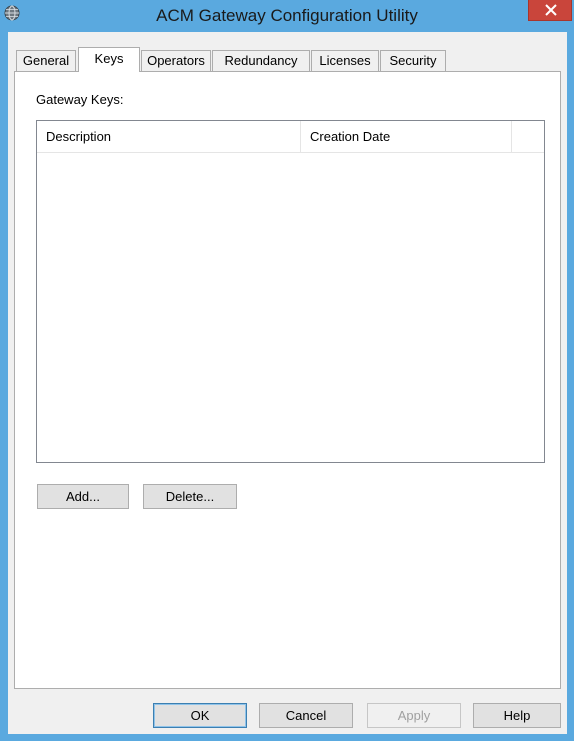  What do you see at coordinates (345, 60) in the screenshot?
I see `tab-licenses: Licenses` at bounding box center [345, 60].